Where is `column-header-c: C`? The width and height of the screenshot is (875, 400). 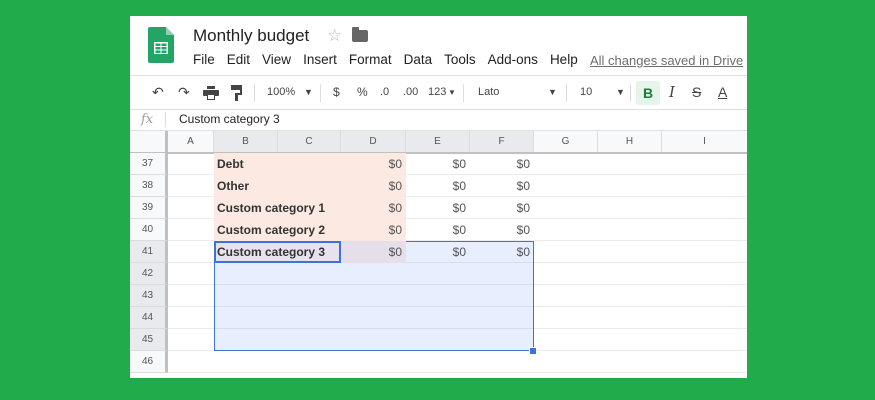
column-header-c: C is located at coordinates (309, 141).